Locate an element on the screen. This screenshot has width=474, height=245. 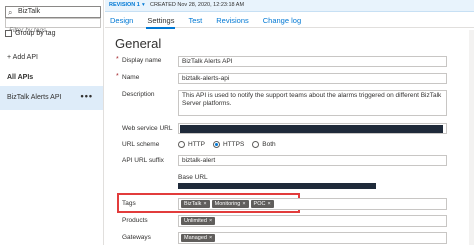
tags-field: BizTalk × Monitoring × POC × is located at coordinates (312, 204).